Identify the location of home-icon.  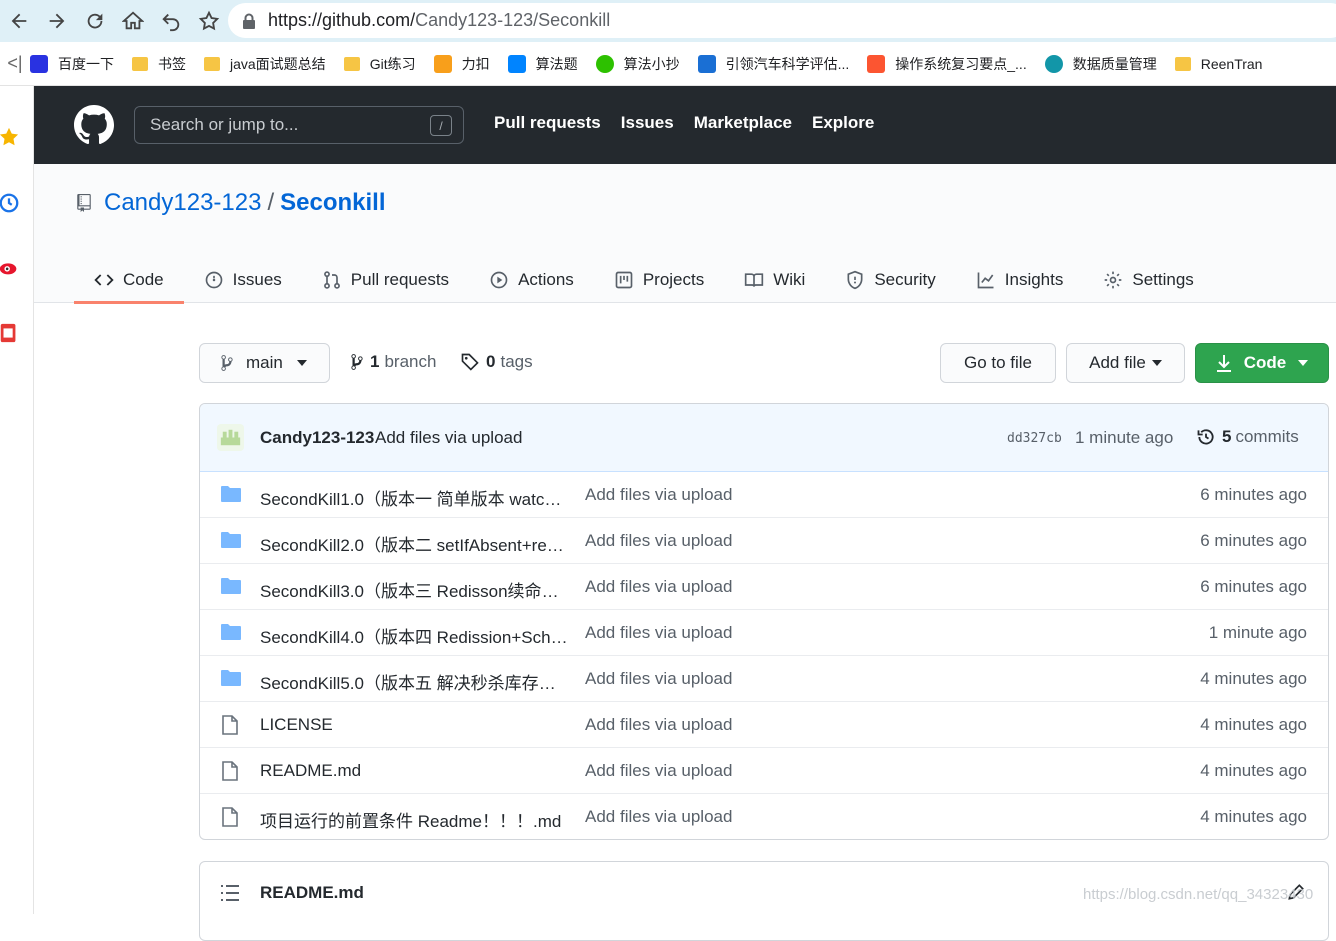
(133, 20).